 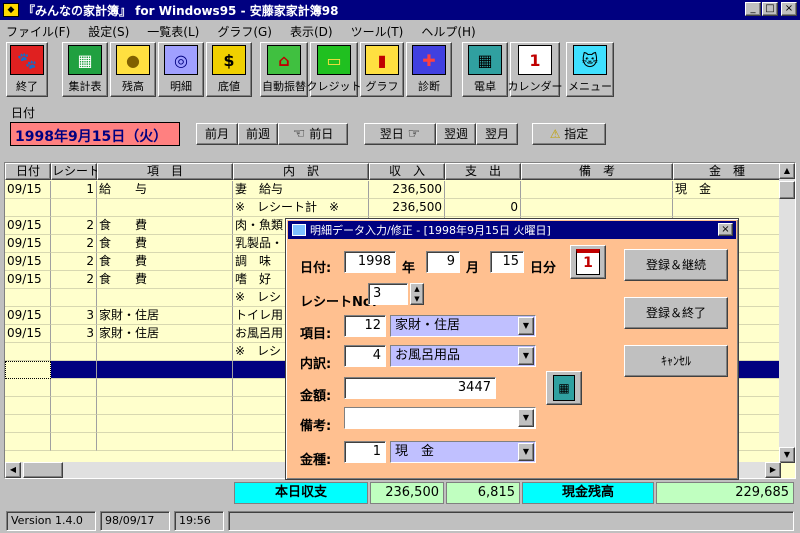 What do you see at coordinates (407, 171) in the screenshot?
I see `col-income: 収 入` at bounding box center [407, 171].